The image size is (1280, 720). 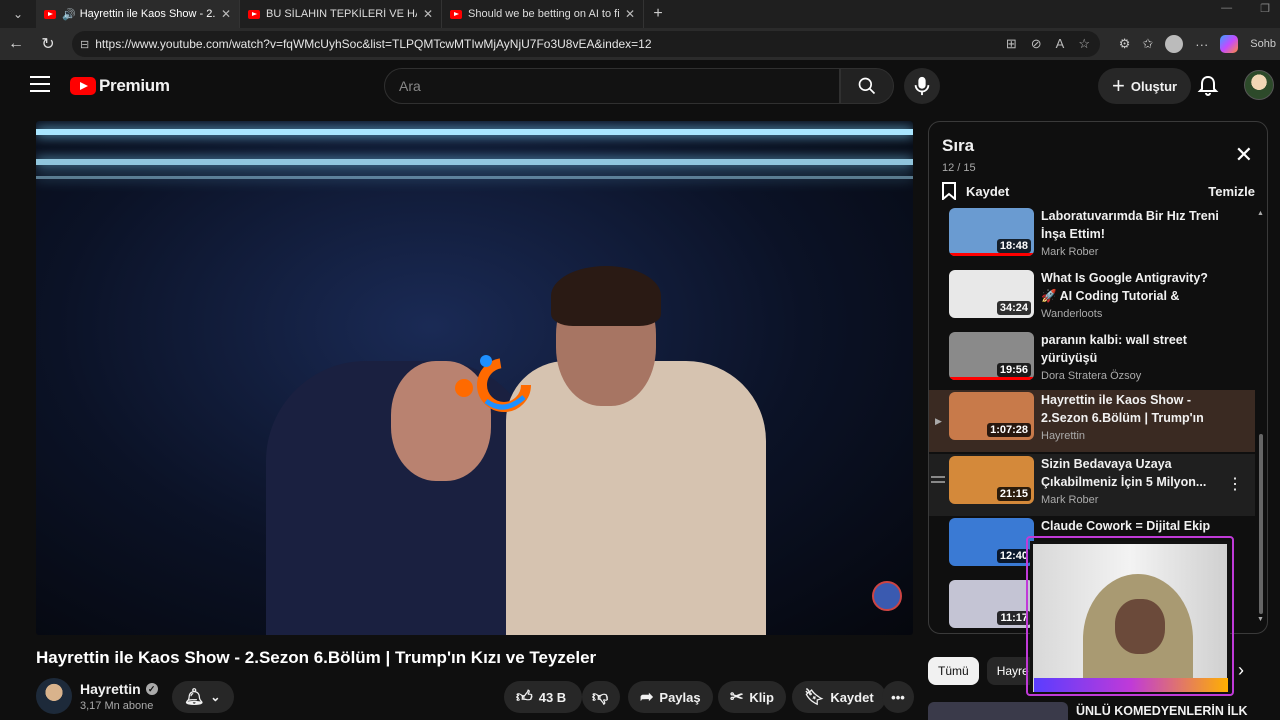 What do you see at coordinates (474, 162) in the screenshot?
I see `stage-light` at bounding box center [474, 162].